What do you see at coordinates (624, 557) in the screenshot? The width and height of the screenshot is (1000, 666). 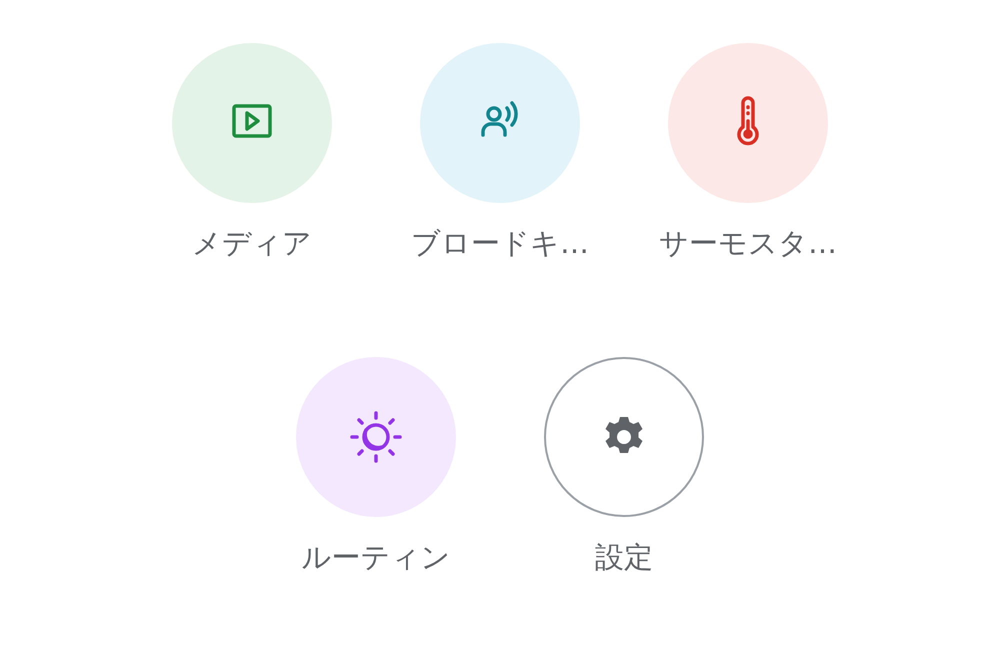 I see `tile-label: 設定` at bounding box center [624, 557].